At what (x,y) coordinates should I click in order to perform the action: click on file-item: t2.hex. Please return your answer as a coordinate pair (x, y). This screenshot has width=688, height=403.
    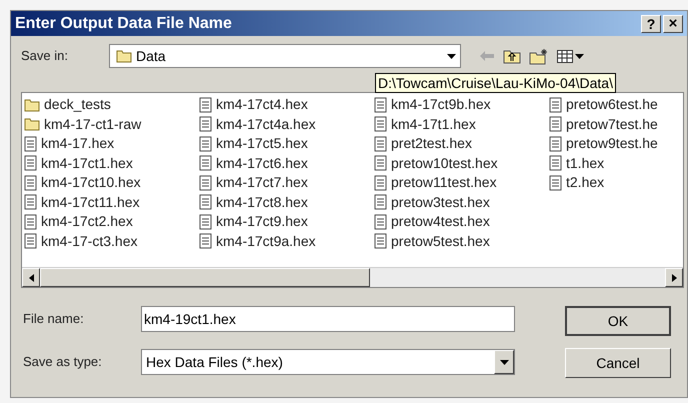
    Looking at the image, I should click on (616, 182).